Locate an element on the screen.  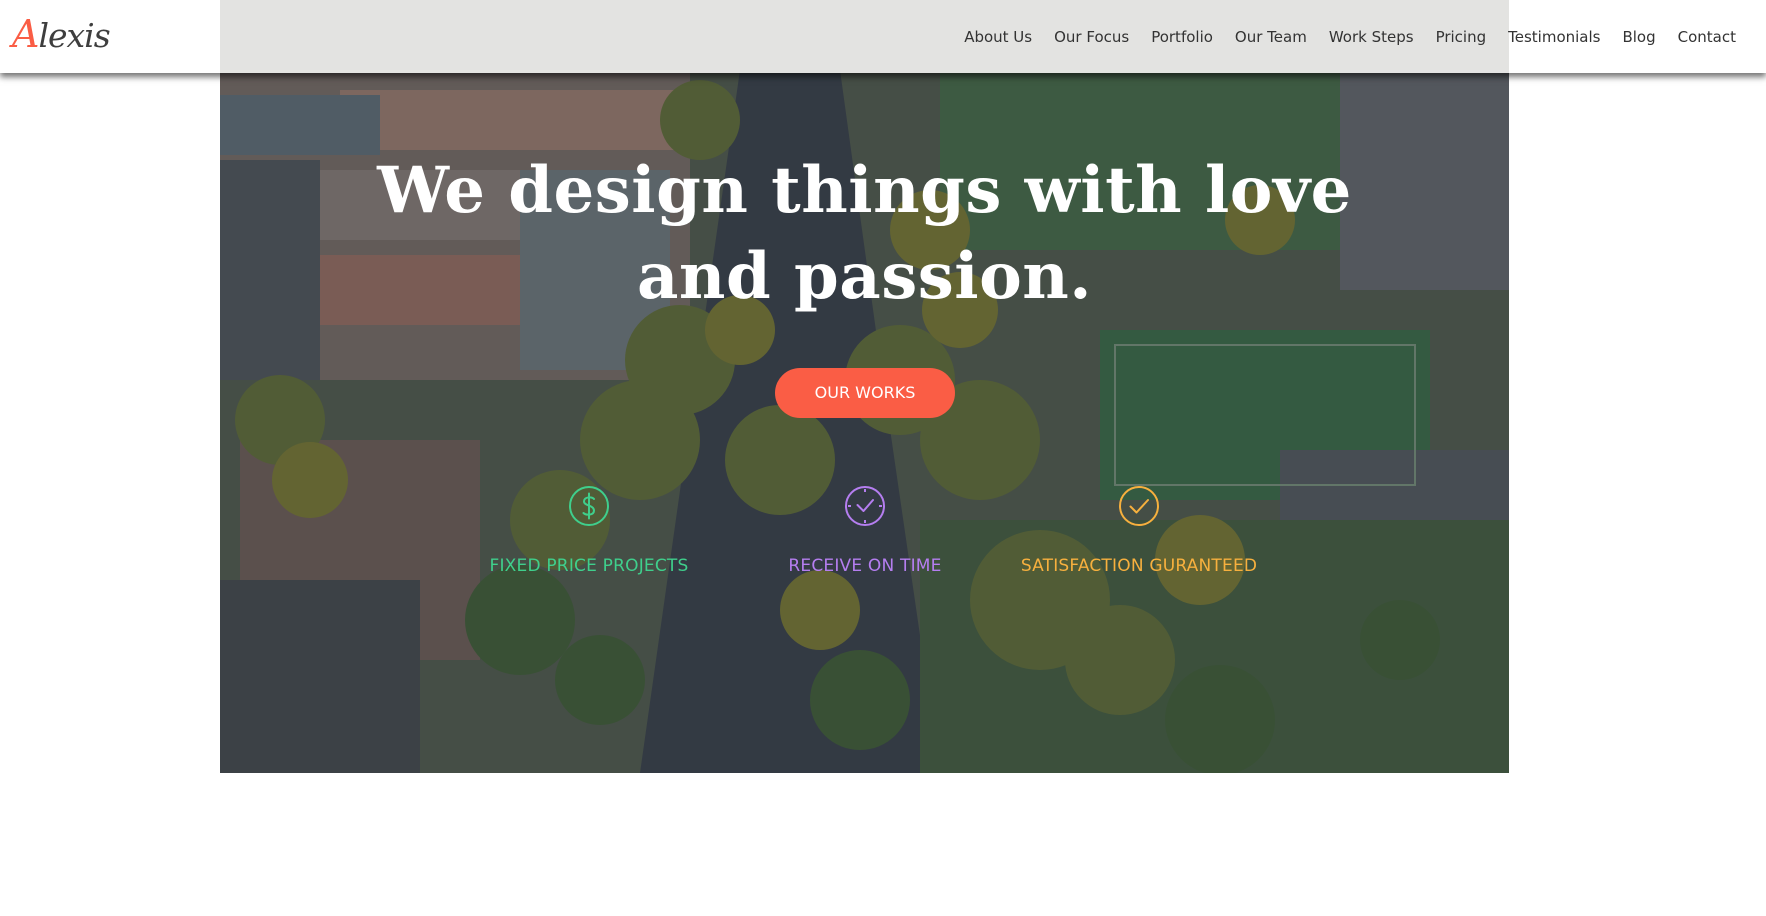
checkmark-circle-icon is located at coordinates (1139, 506).